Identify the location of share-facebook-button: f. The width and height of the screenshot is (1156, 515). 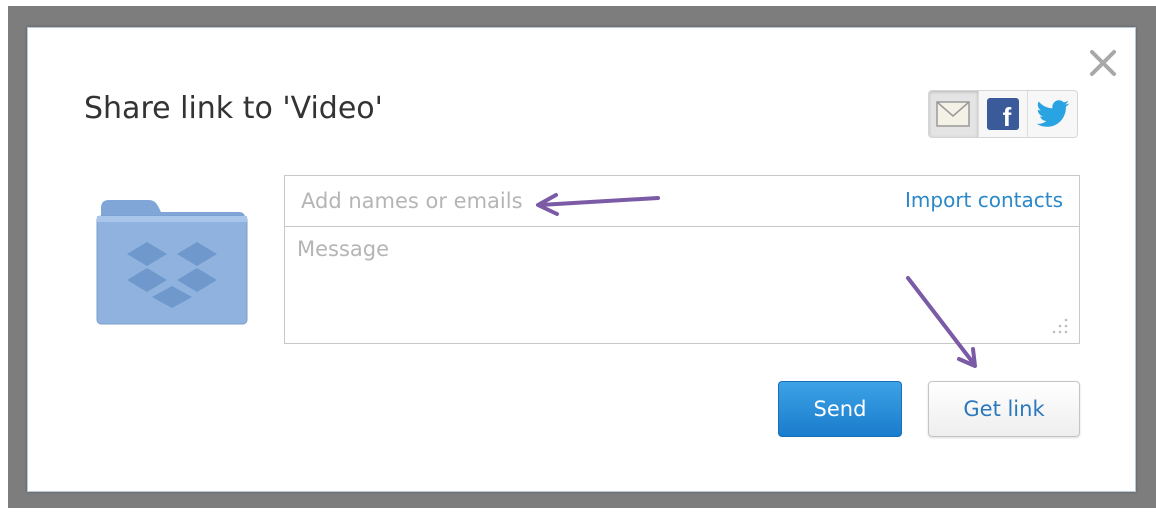
(1004, 114).